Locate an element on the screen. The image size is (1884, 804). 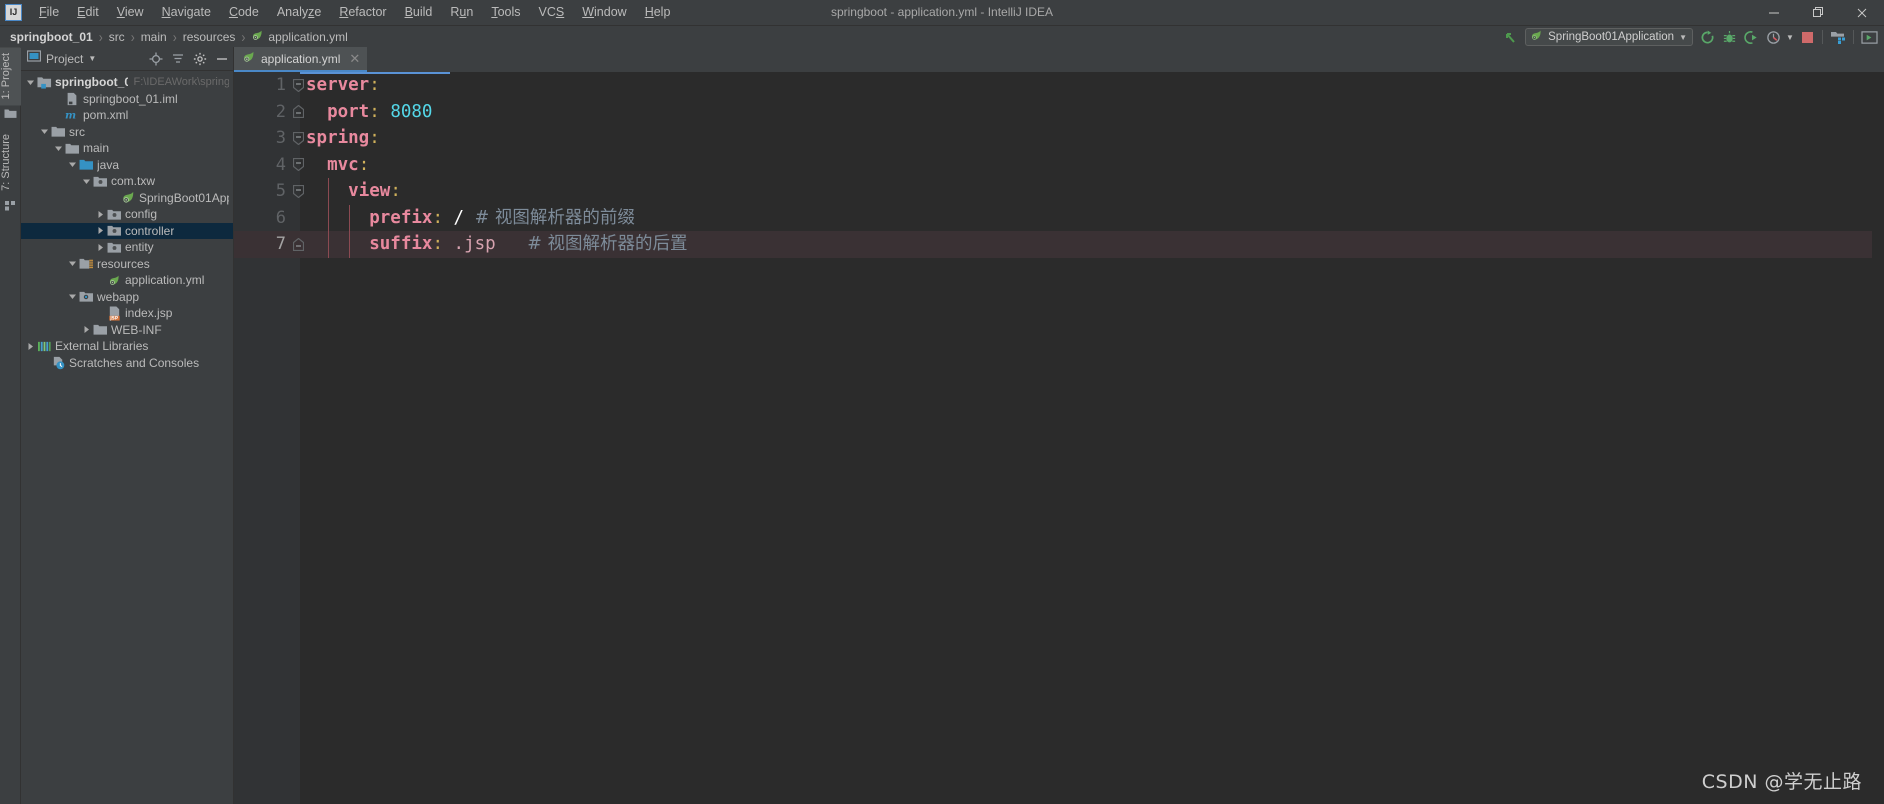
hide-panel-button is located at coordinates (222, 59).